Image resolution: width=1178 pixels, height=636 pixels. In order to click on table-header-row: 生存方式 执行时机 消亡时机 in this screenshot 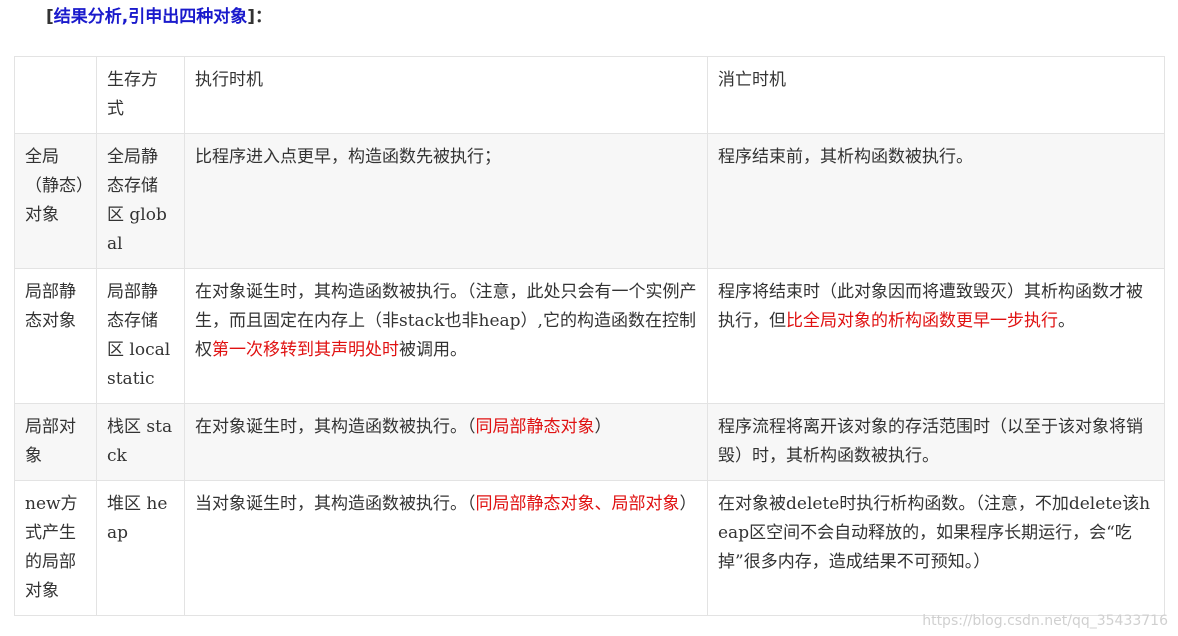, I will do `click(589, 95)`.